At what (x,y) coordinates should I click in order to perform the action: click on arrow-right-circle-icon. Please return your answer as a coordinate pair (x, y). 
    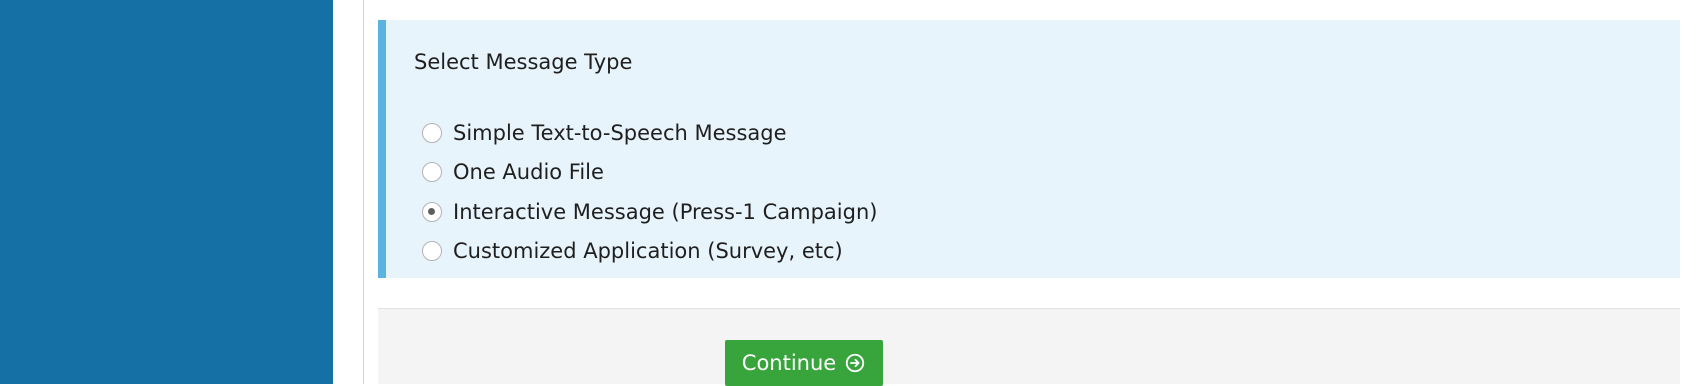
    Looking at the image, I should click on (855, 363).